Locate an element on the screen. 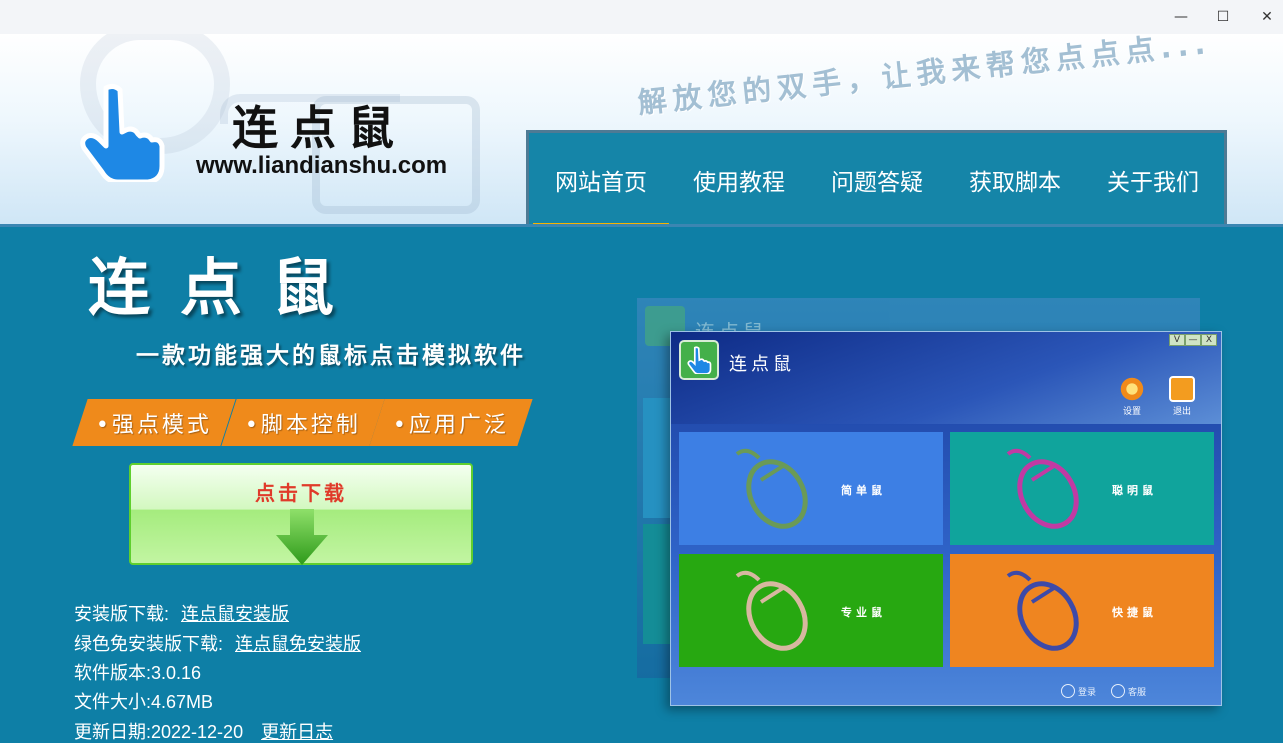  service-icon is located at coordinates (1118, 691).